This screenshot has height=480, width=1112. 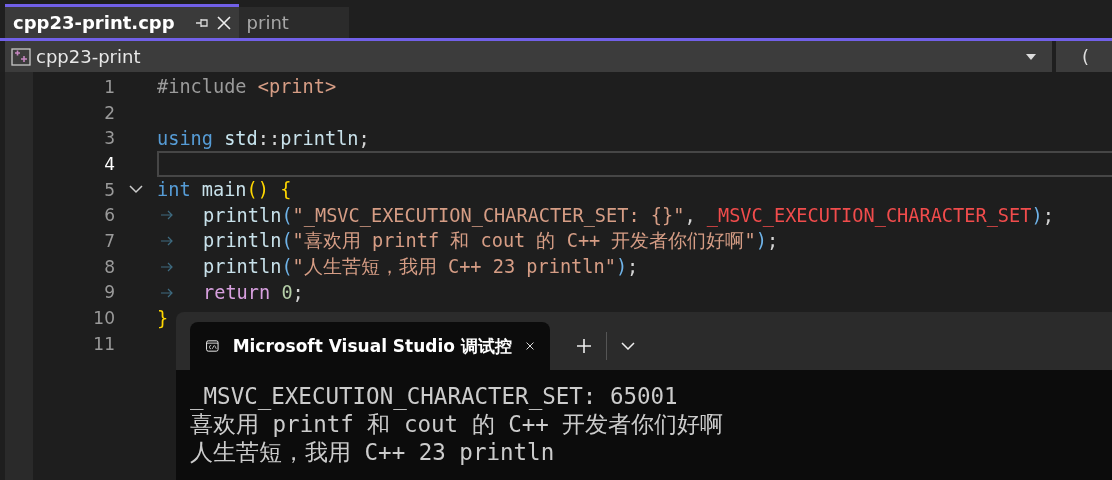 What do you see at coordinates (370, 346) in the screenshot?
I see `terminal-tab: Microsoft Visual Studio 调试控` at bounding box center [370, 346].